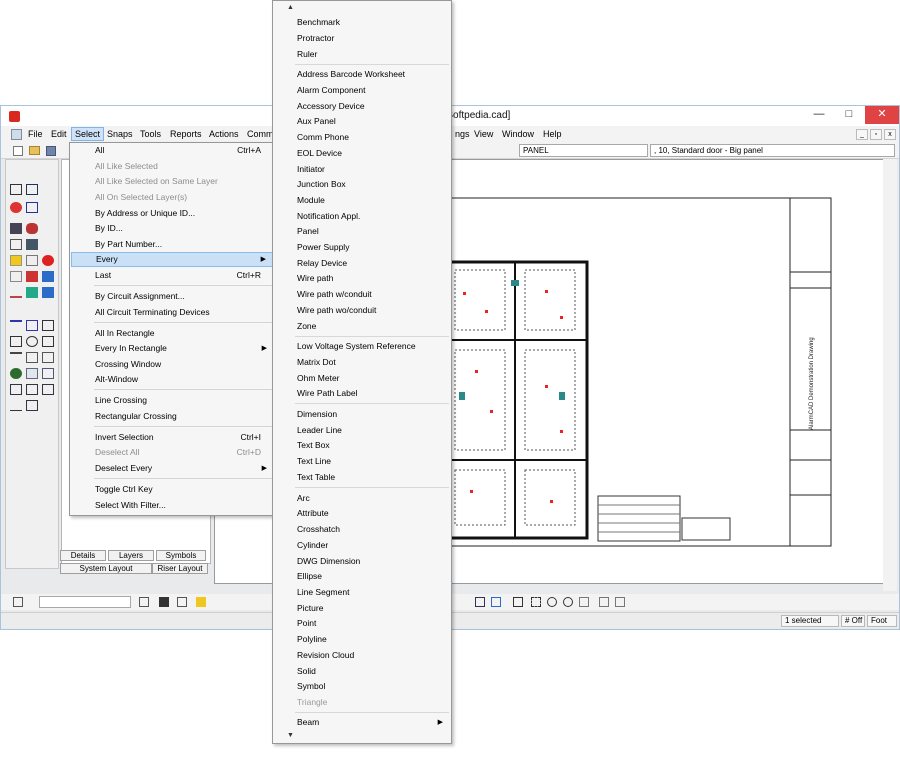 The height and width of the screenshot is (760, 900). Describe the element at coordinates (16, 405) in the screenshot. I see `leader-tool-icon` at that location.